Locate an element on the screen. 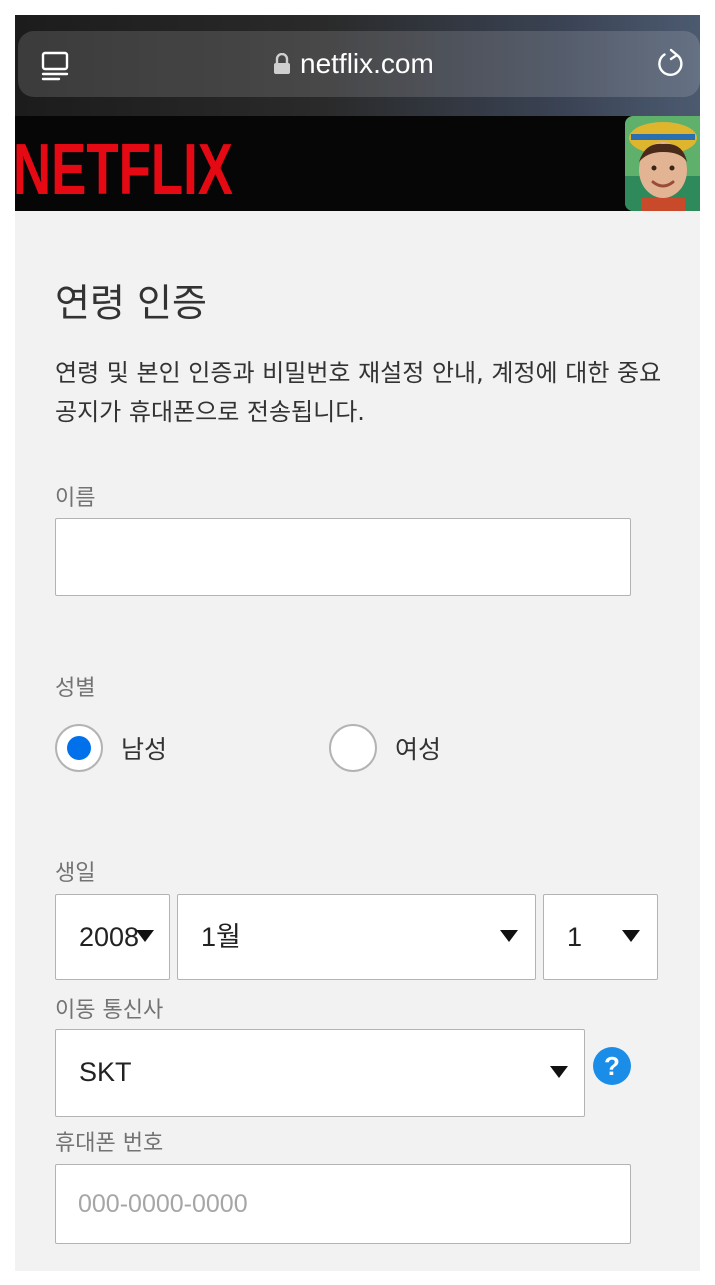 Image resolution: width=715 pixels, height=1285 pixels. netflix-logo-text: NETFLIX is located at coordinates (124, 169).